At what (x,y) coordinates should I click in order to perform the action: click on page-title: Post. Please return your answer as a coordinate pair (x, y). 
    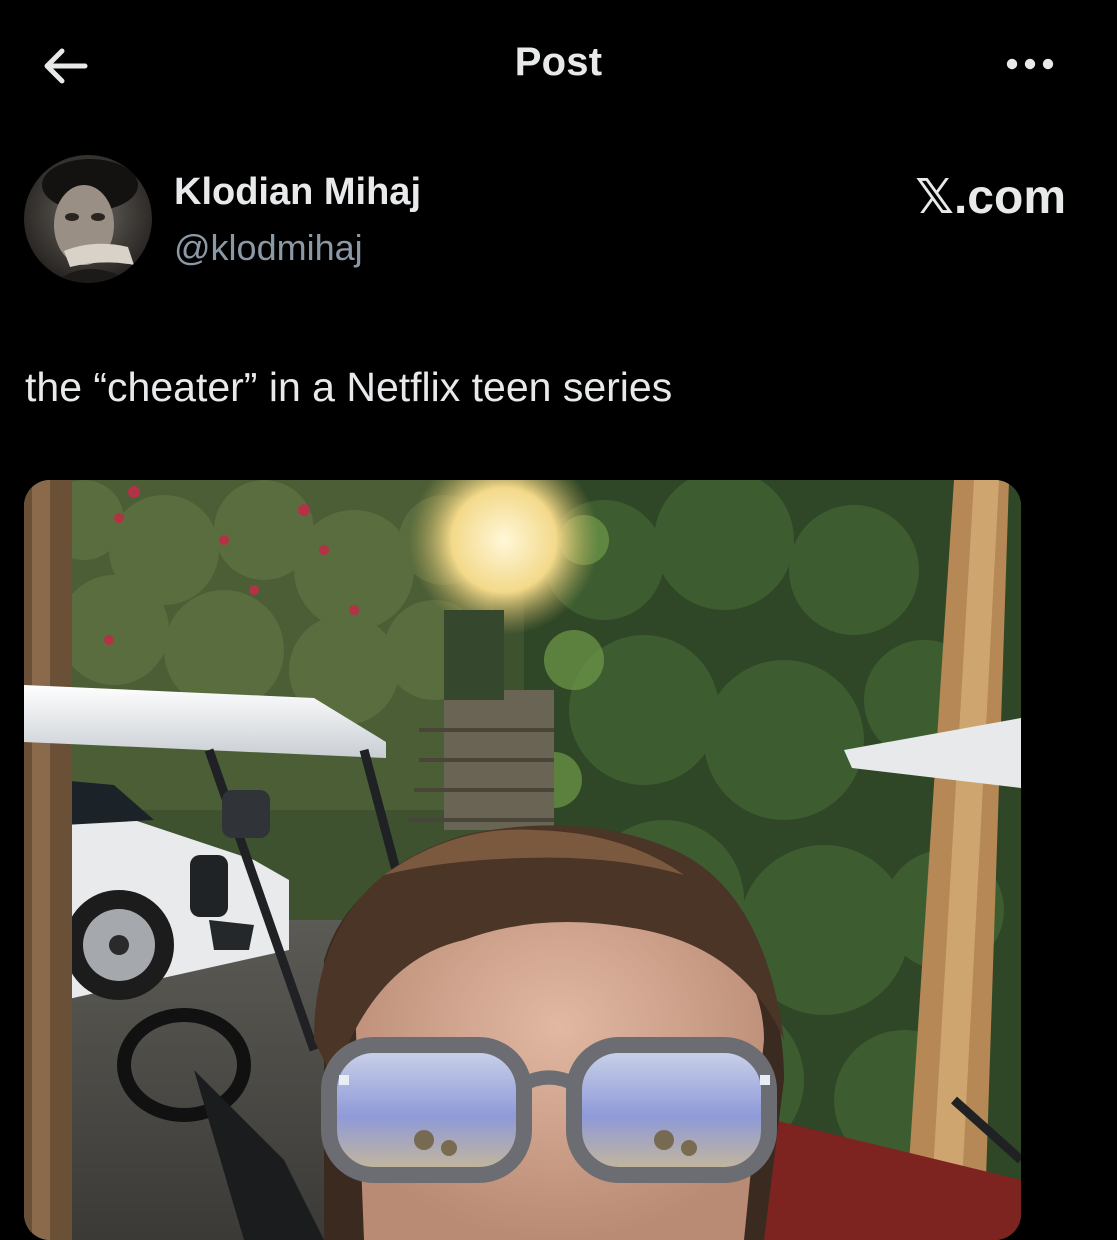
    Looking at the image, I should click on (558, 62).